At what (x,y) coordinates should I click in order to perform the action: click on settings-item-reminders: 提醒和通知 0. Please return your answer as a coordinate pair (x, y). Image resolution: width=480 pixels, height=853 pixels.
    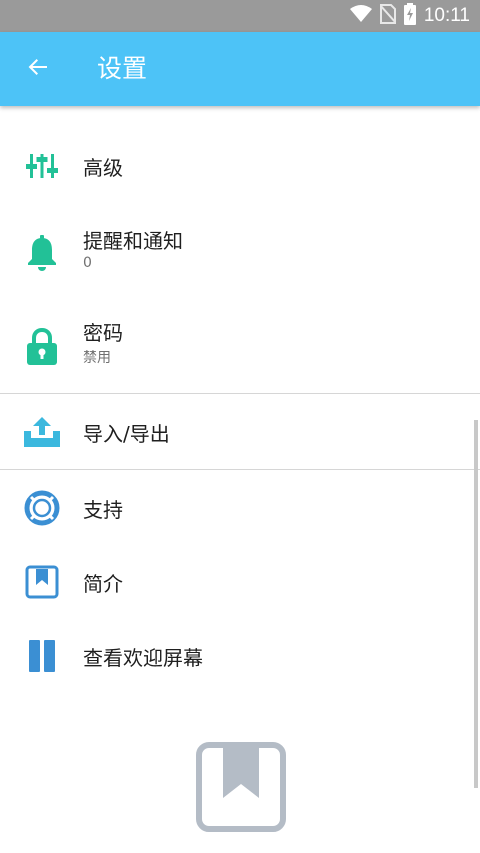
    Looking at the image, I should click on (240, 254).